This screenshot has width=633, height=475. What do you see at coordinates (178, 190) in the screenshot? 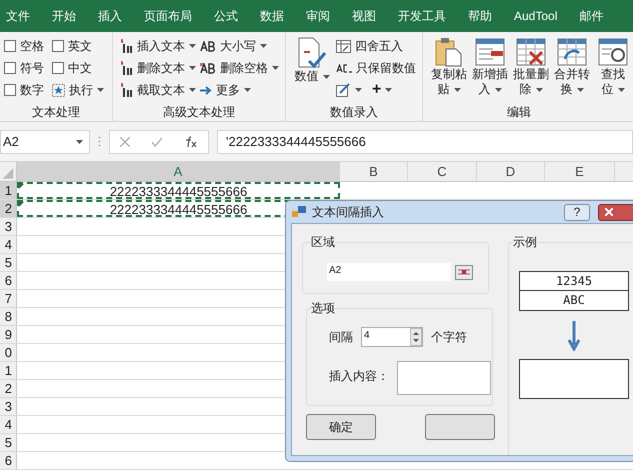
I see `table-cell: 2222333344445555666` at bounding box center [178, 190].